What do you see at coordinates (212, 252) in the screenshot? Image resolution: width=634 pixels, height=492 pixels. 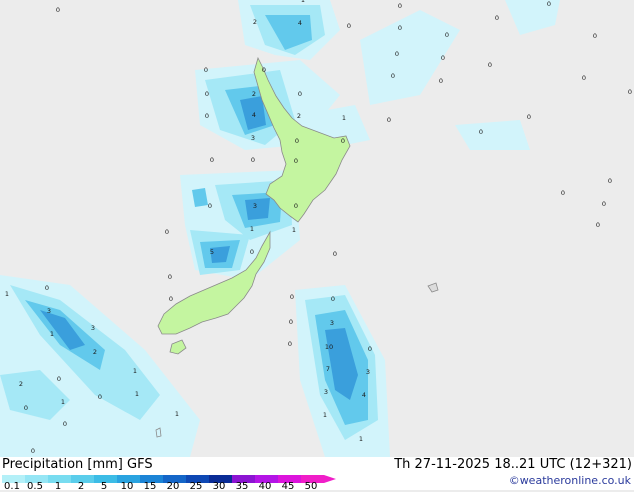 I see `station-value-label: 5` at bounding box center [212, 252].